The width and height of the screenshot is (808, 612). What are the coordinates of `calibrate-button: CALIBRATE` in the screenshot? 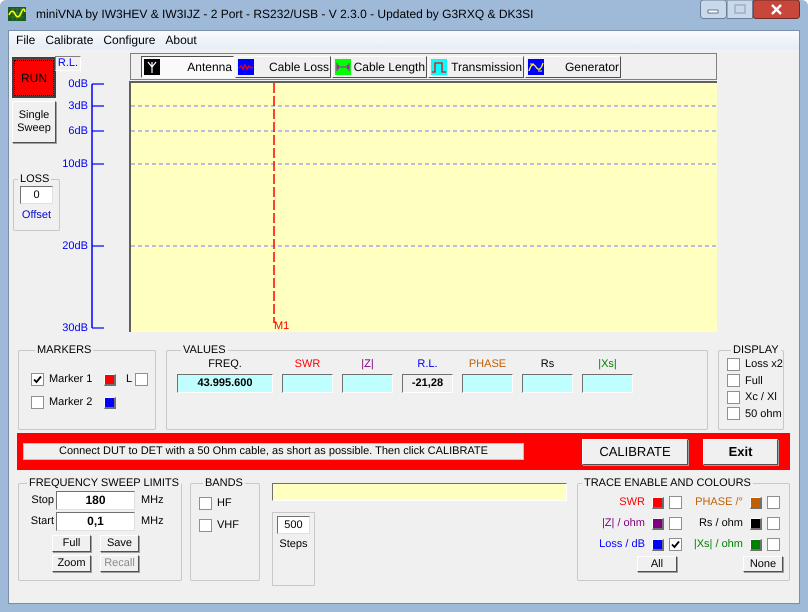 It's located at (635, 451).